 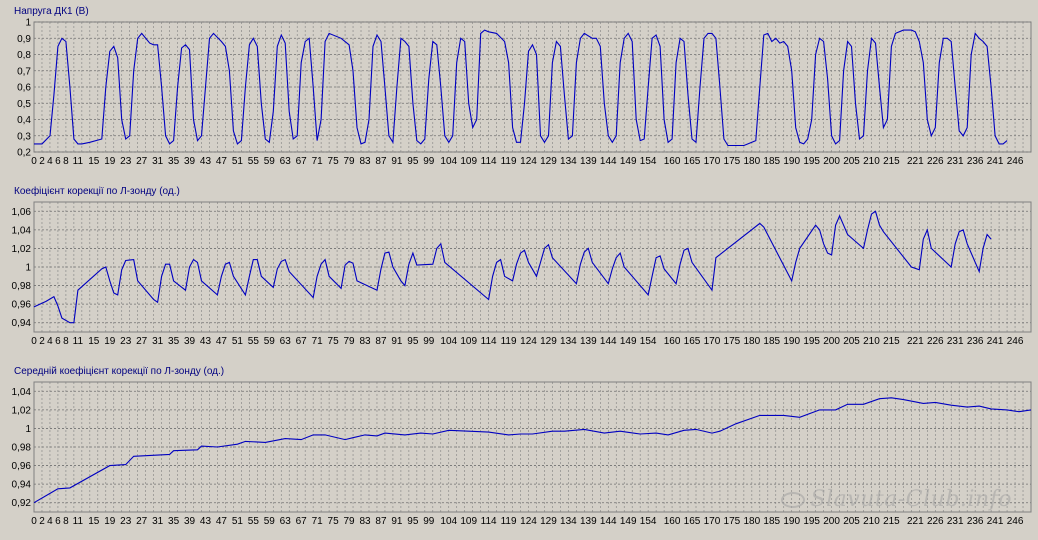 What do you see at coordinates (995, 161) in the screenshot?
I see `x-tick-label: 241` at bounding box center [995, 161].